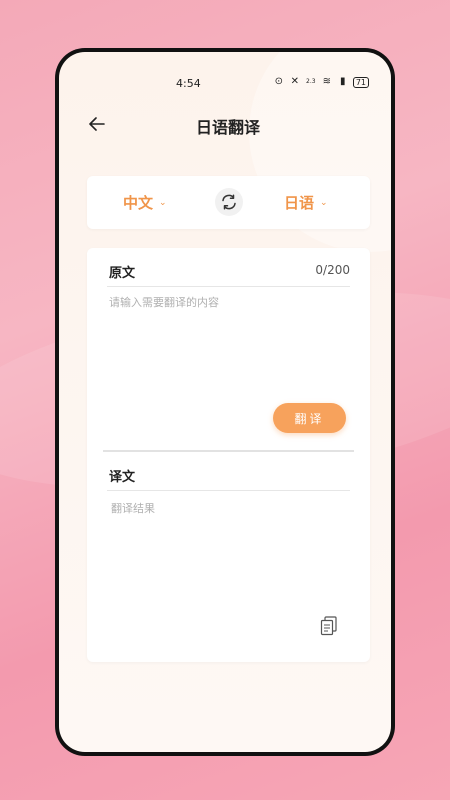 This screenshot has width=450, height=800. What do you see at coordinates (228, 127) in the screenshot?
I see `page-title: 日语翻译` at bounding box center [228, 127].